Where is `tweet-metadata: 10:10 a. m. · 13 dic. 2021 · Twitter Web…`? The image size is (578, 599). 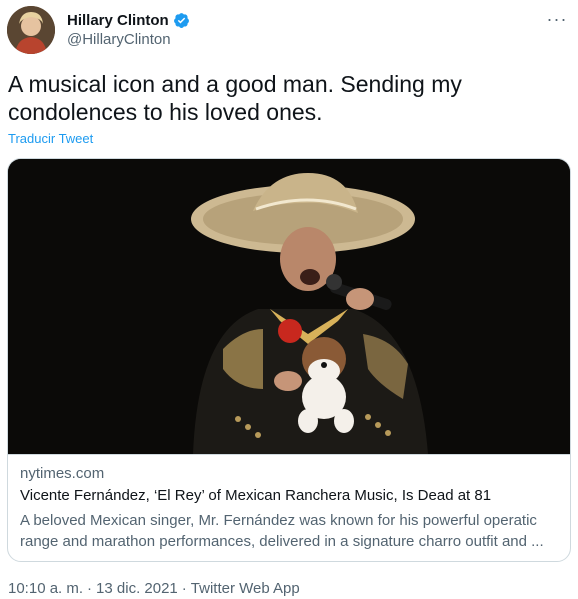
tweet-metadata: 10:10 a. m. · 13 dic. 2021 · Twitter Web… is located at coordinates (154, 588).